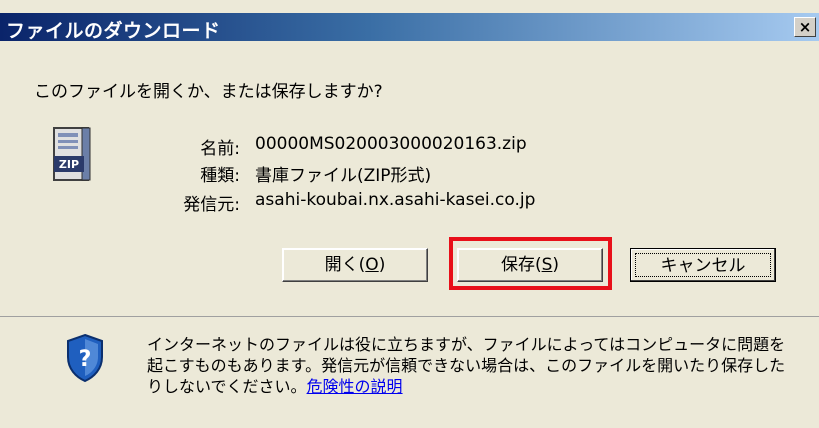 Image resolution: width=819 pixels, height=428 pixels. What do you see at coordinates (69, 164) in the screenshot?
I see `zip-icon-label: ZIP` at bounding box center [69, 164].